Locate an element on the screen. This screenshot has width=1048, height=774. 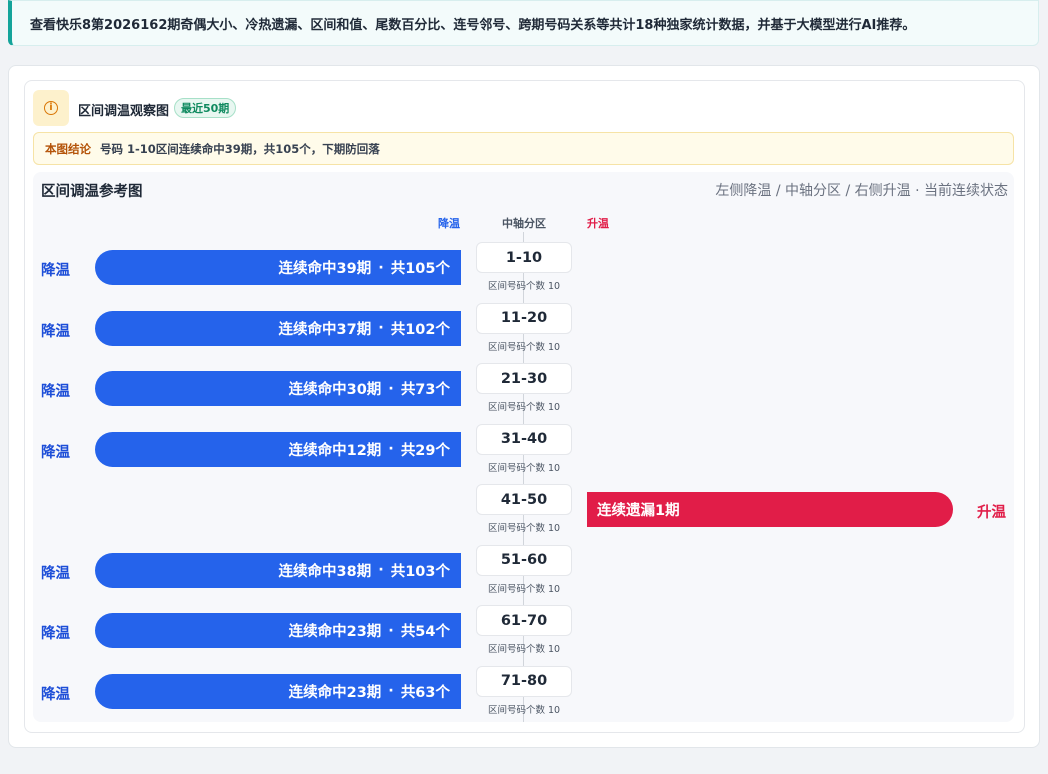
zone-box: 41-50 is located at coordinates (524, 499).